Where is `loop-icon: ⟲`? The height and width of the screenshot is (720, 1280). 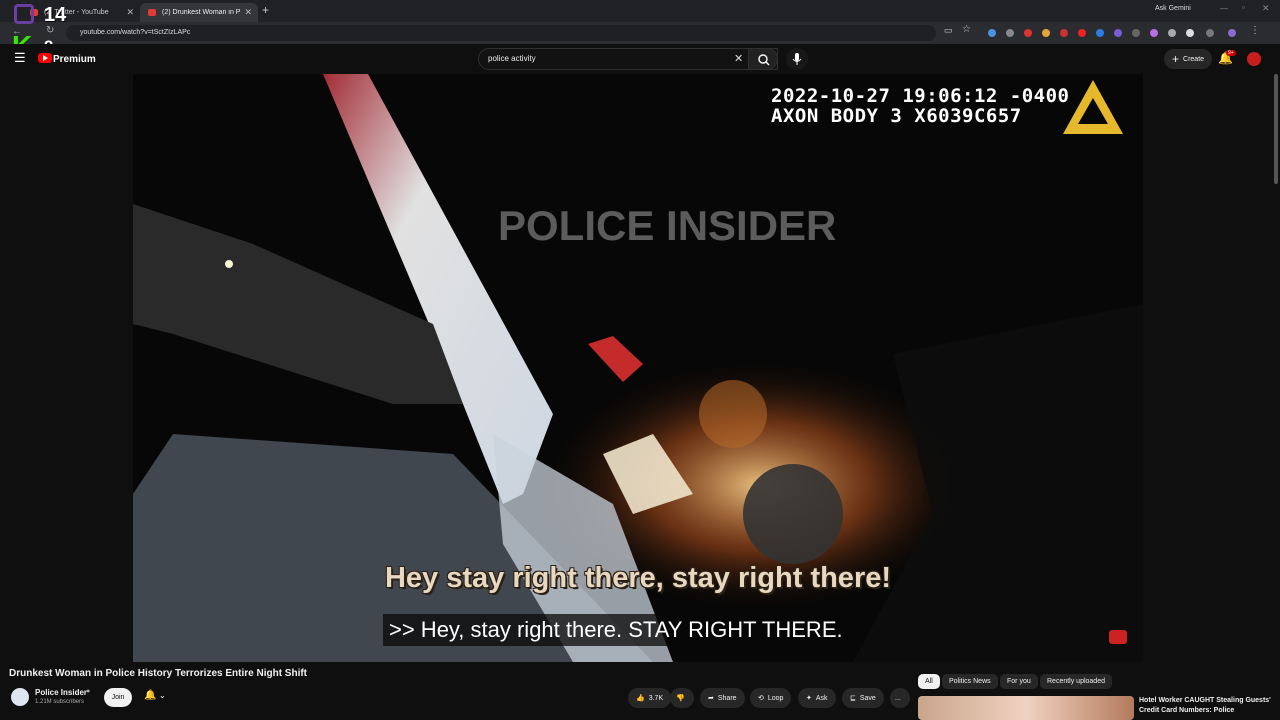
loop-icon: ⟲ is located at coordinates (761, 698).